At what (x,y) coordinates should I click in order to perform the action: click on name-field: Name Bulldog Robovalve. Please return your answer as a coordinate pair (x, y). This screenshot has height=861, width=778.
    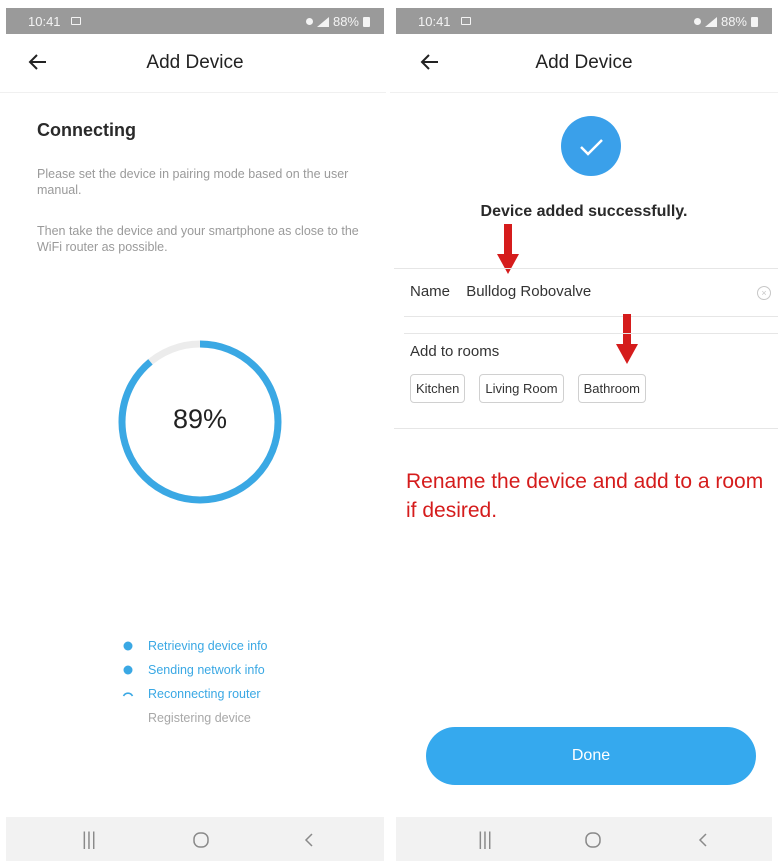
    Looking at the image, I should click on (500, 291).